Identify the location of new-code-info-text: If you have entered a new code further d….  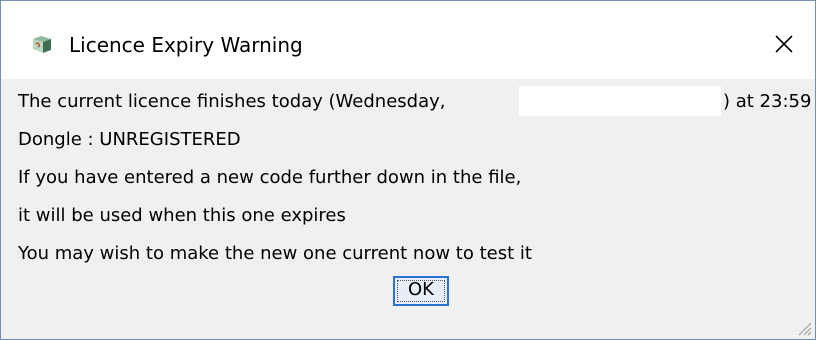
(270, 177).